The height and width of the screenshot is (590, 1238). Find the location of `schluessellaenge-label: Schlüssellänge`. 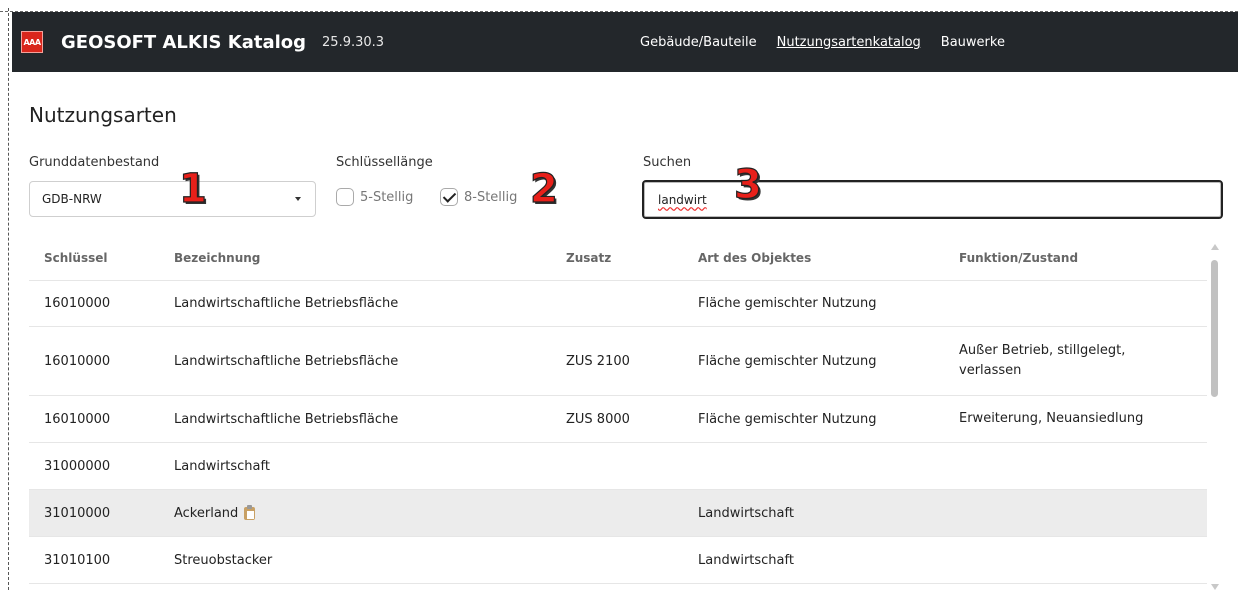

schluessellaenge-label: Schlüssellänge is located at coordinates (384, 162).